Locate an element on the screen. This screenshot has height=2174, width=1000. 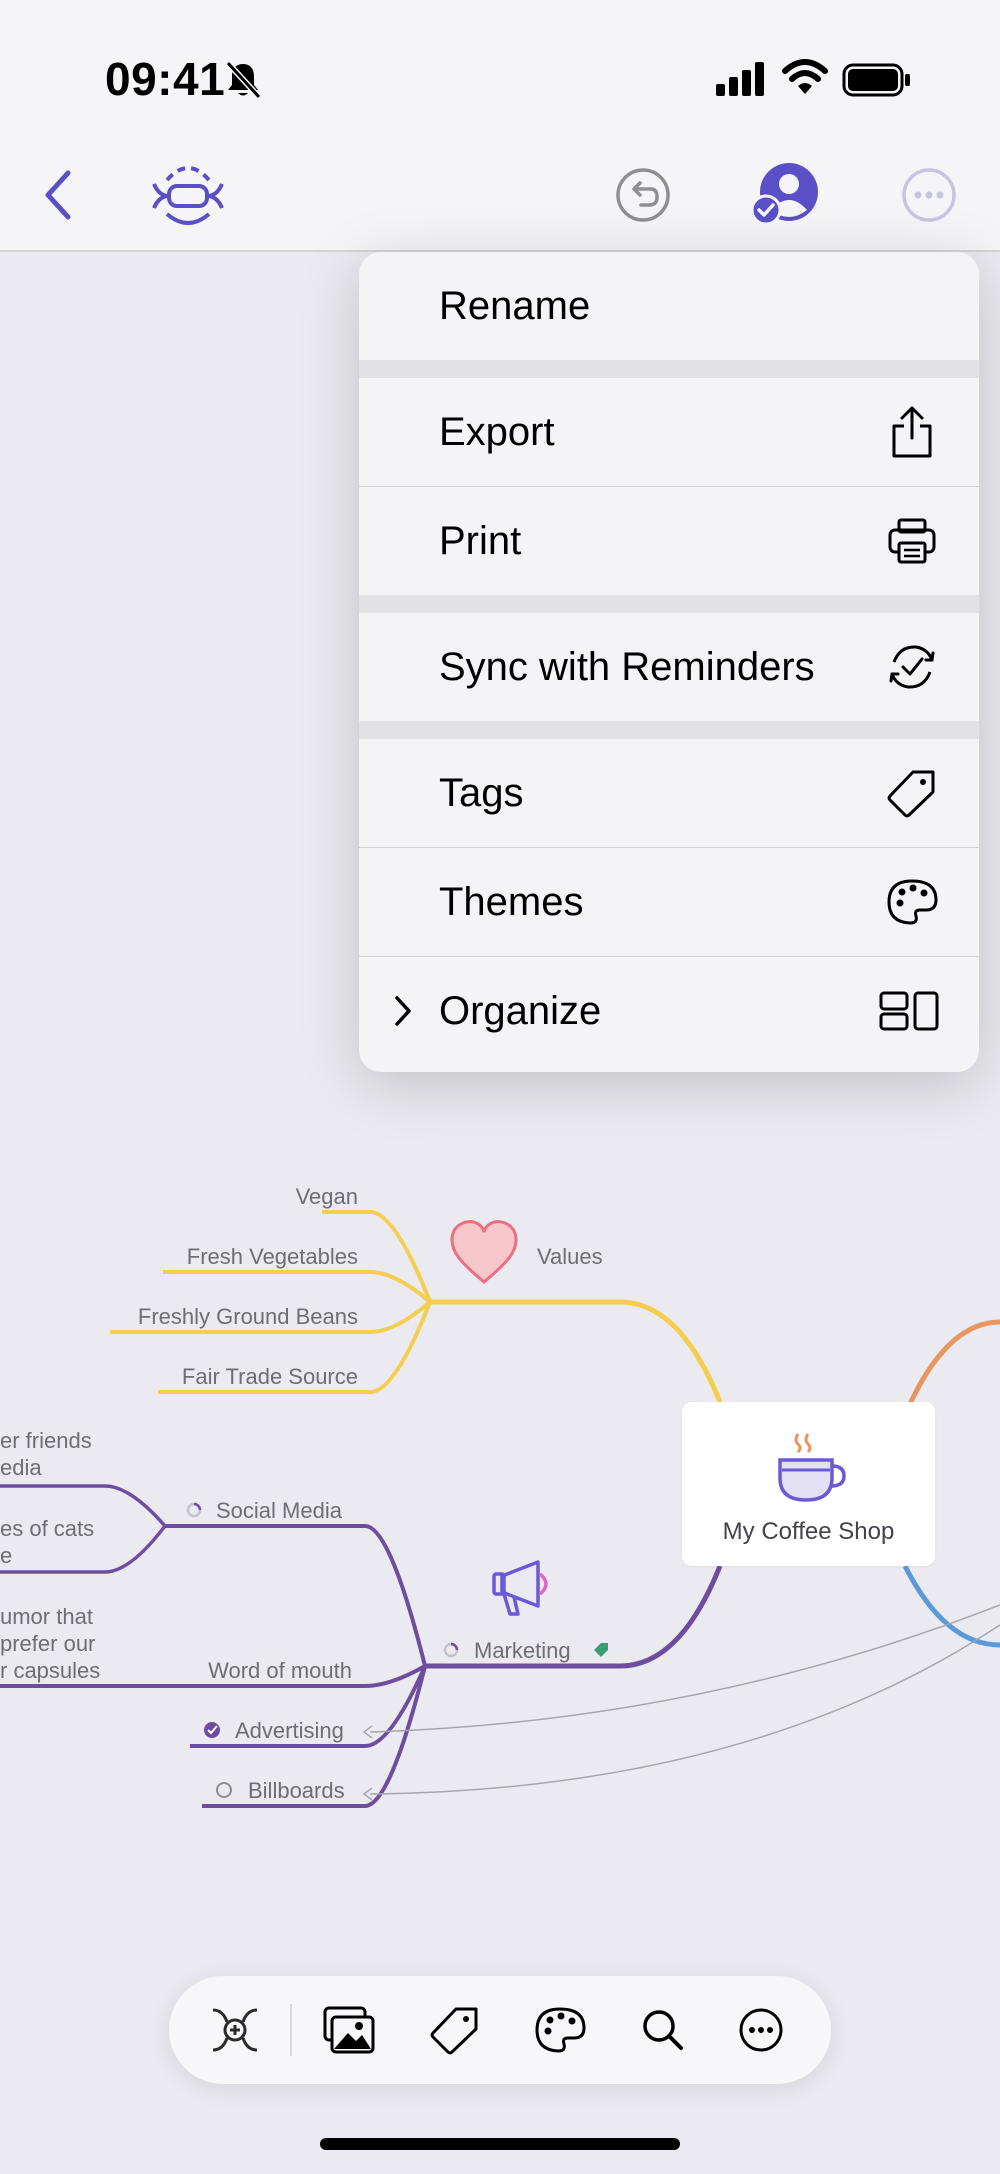
marketing-tag-icon is located at coordinates (601, 1650).